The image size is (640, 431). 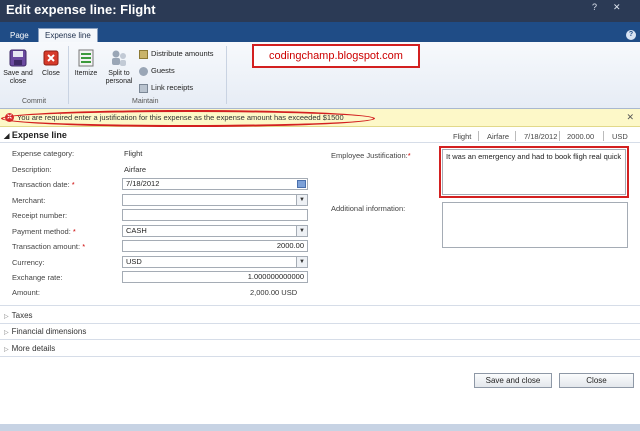 I want to click on link-icon, so click(x=143, y=88).